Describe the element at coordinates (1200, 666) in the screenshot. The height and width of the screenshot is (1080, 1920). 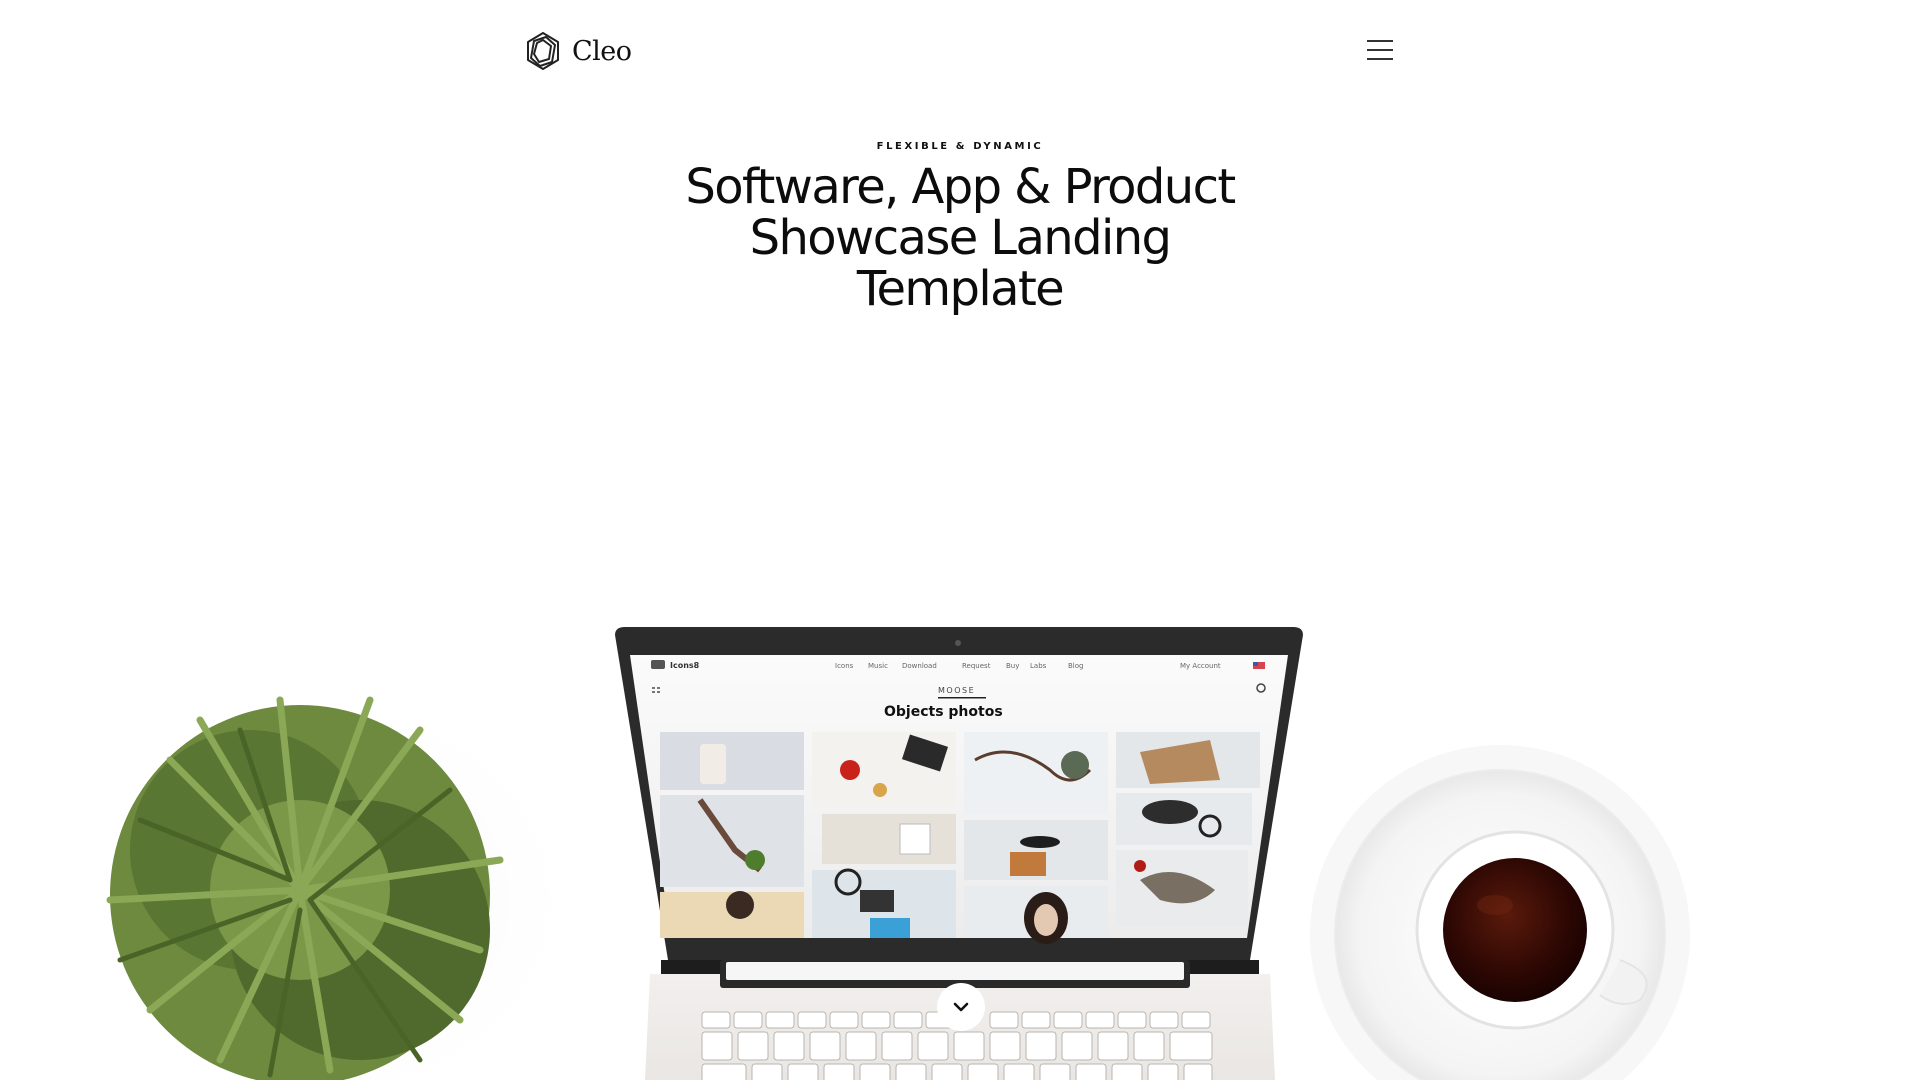
I see `screen-account: My Account` at that location.